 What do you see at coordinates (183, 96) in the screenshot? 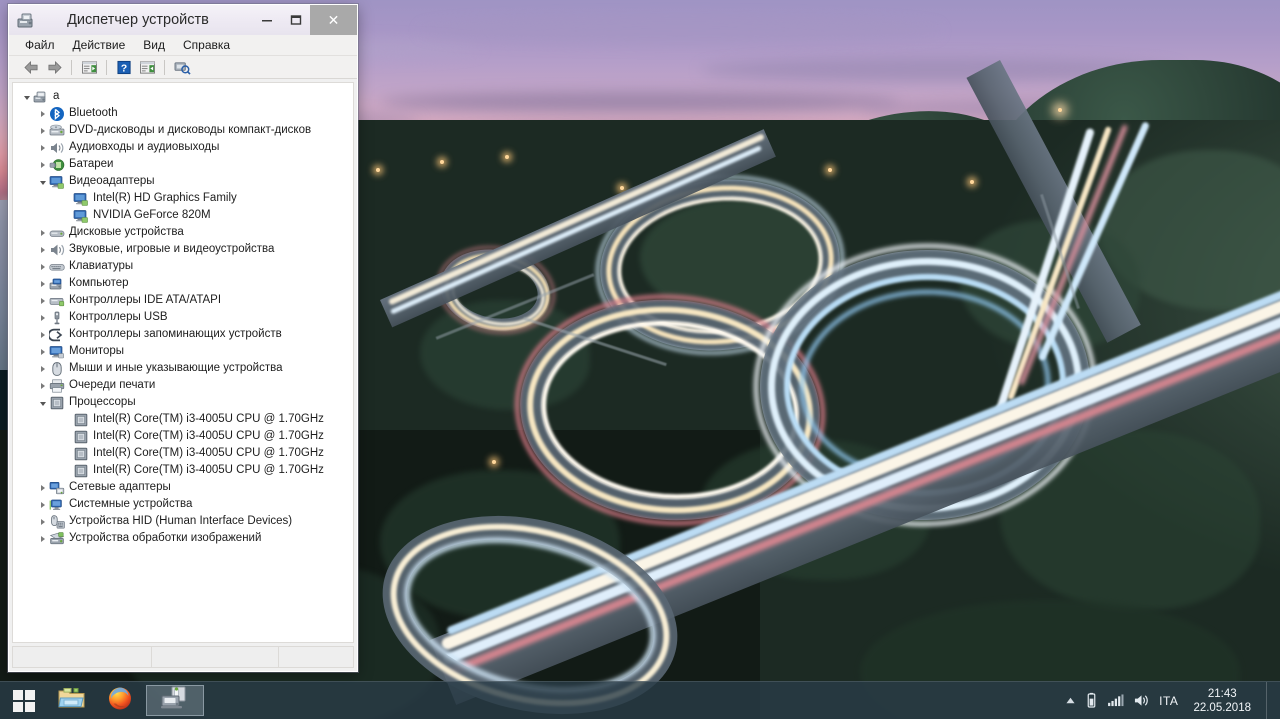
I see `tree-node-root: a` at bounding box center [183, 96].